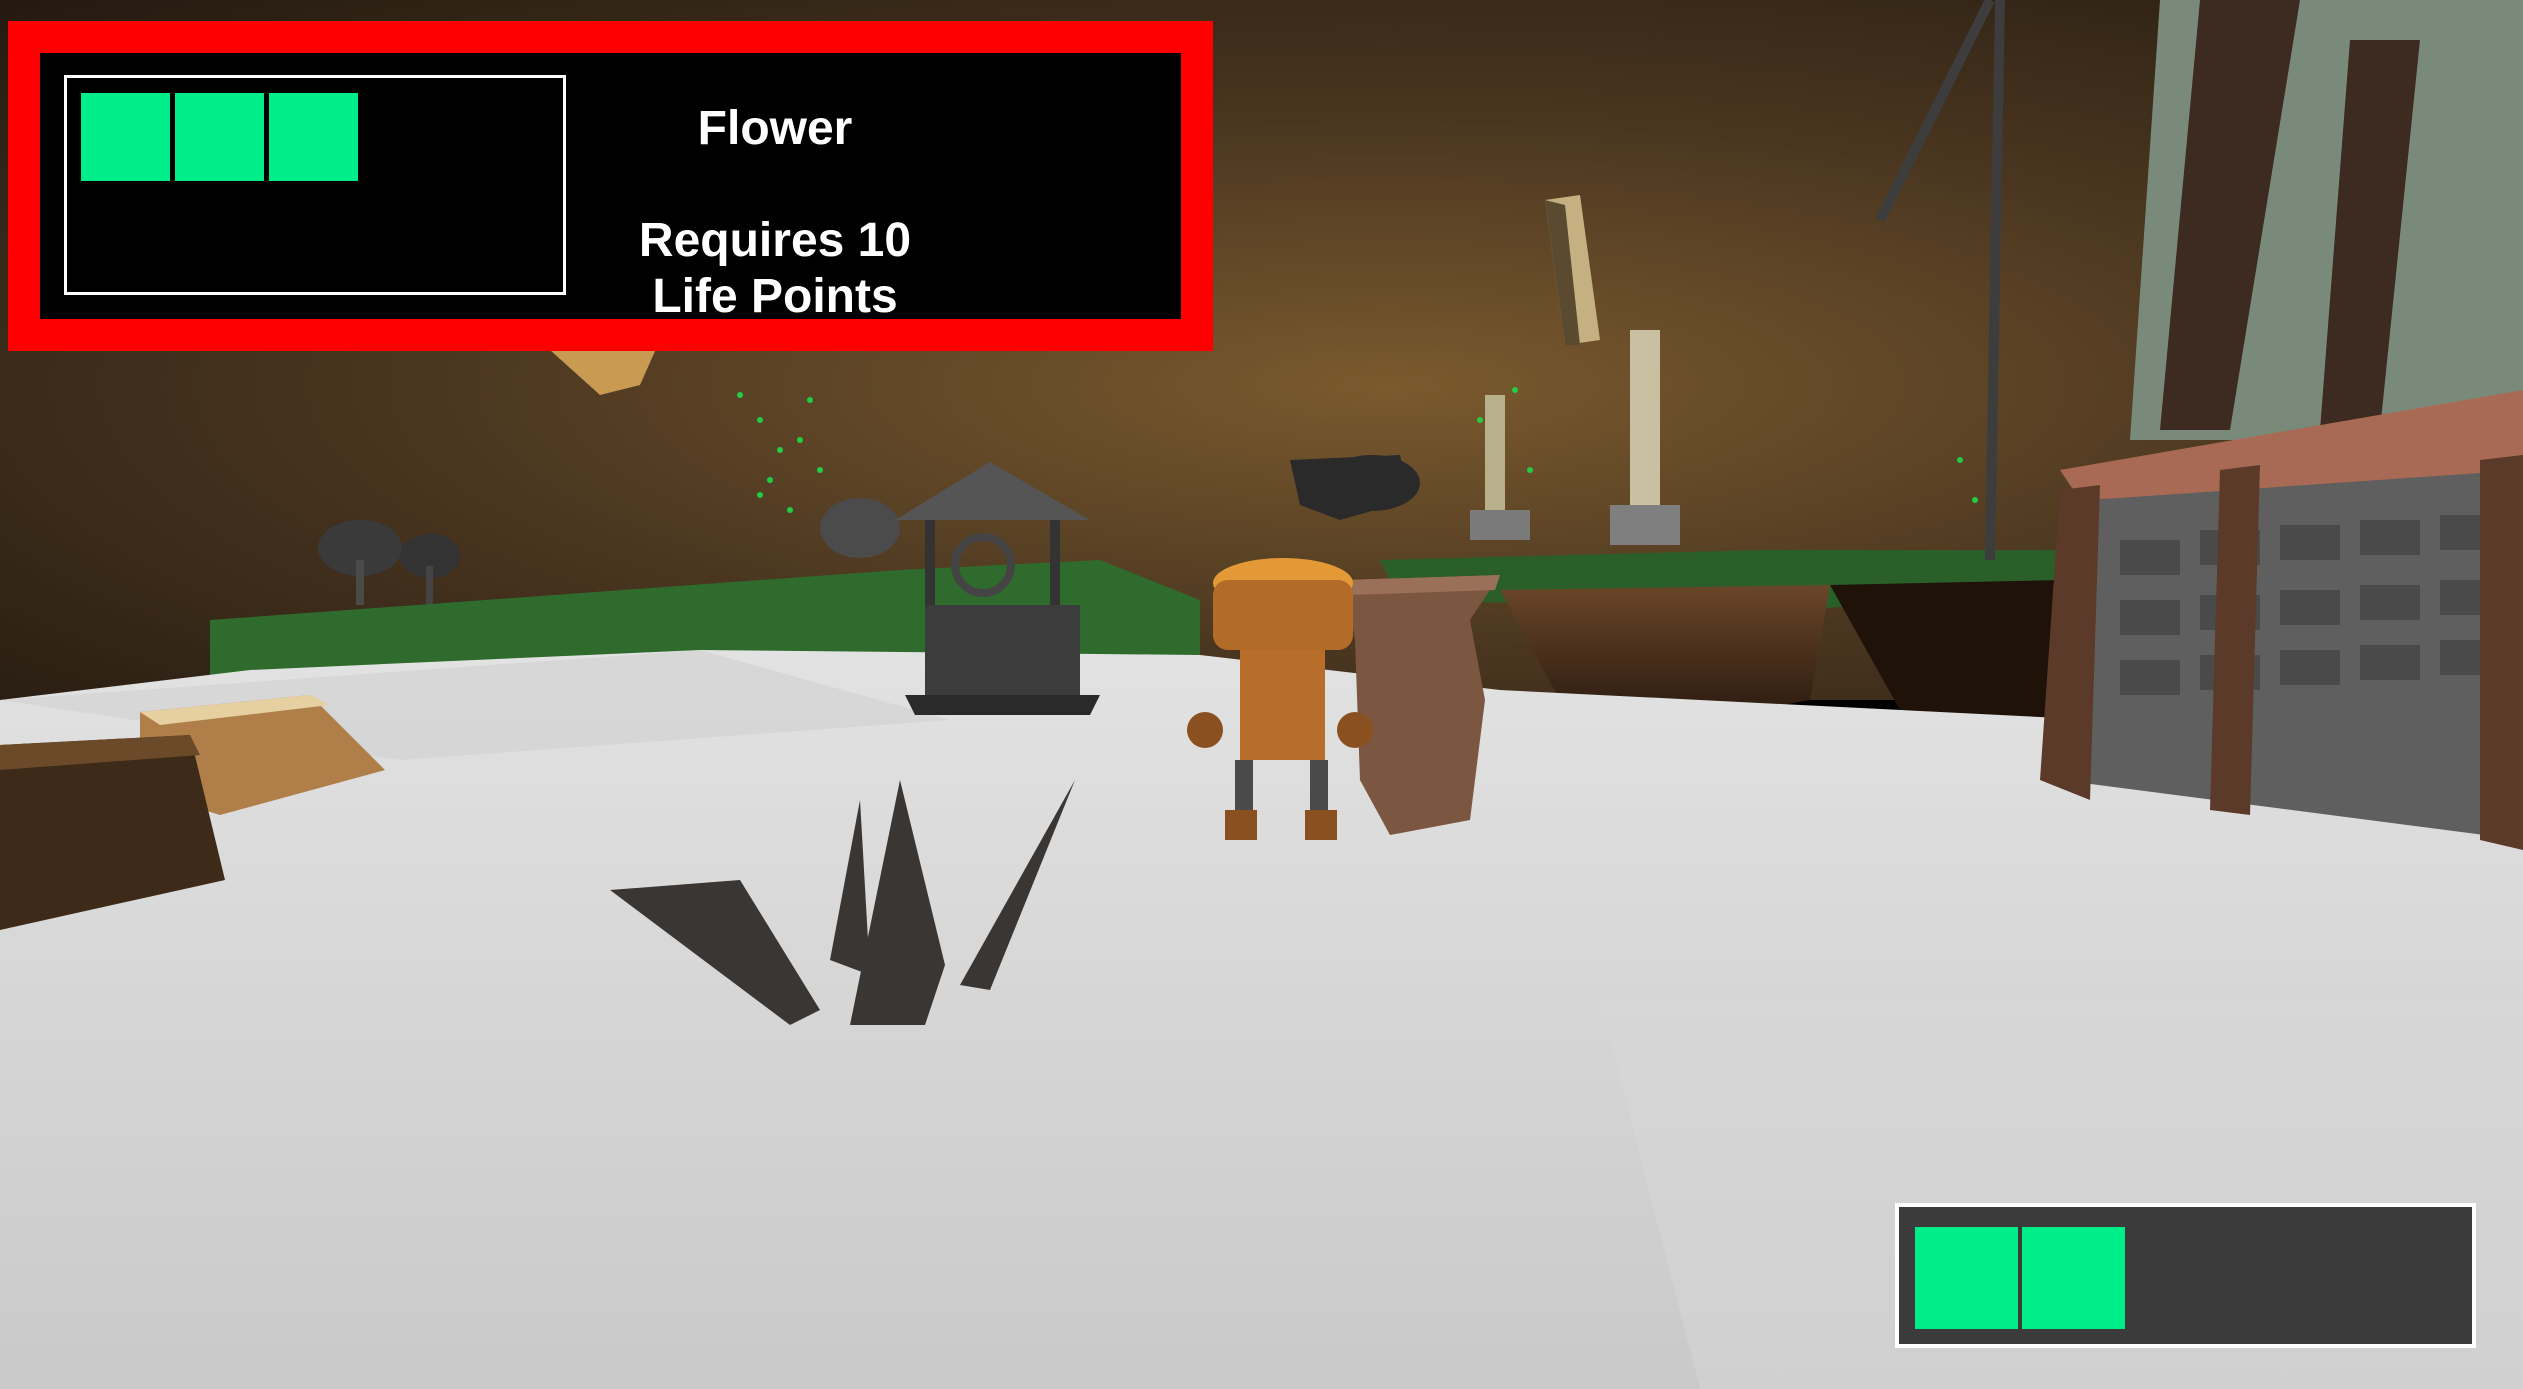 This screenshot has width=2523, height=1389. I want to click on requirement-panel: Flower Requires 10 Life Points, so click(610, 186).